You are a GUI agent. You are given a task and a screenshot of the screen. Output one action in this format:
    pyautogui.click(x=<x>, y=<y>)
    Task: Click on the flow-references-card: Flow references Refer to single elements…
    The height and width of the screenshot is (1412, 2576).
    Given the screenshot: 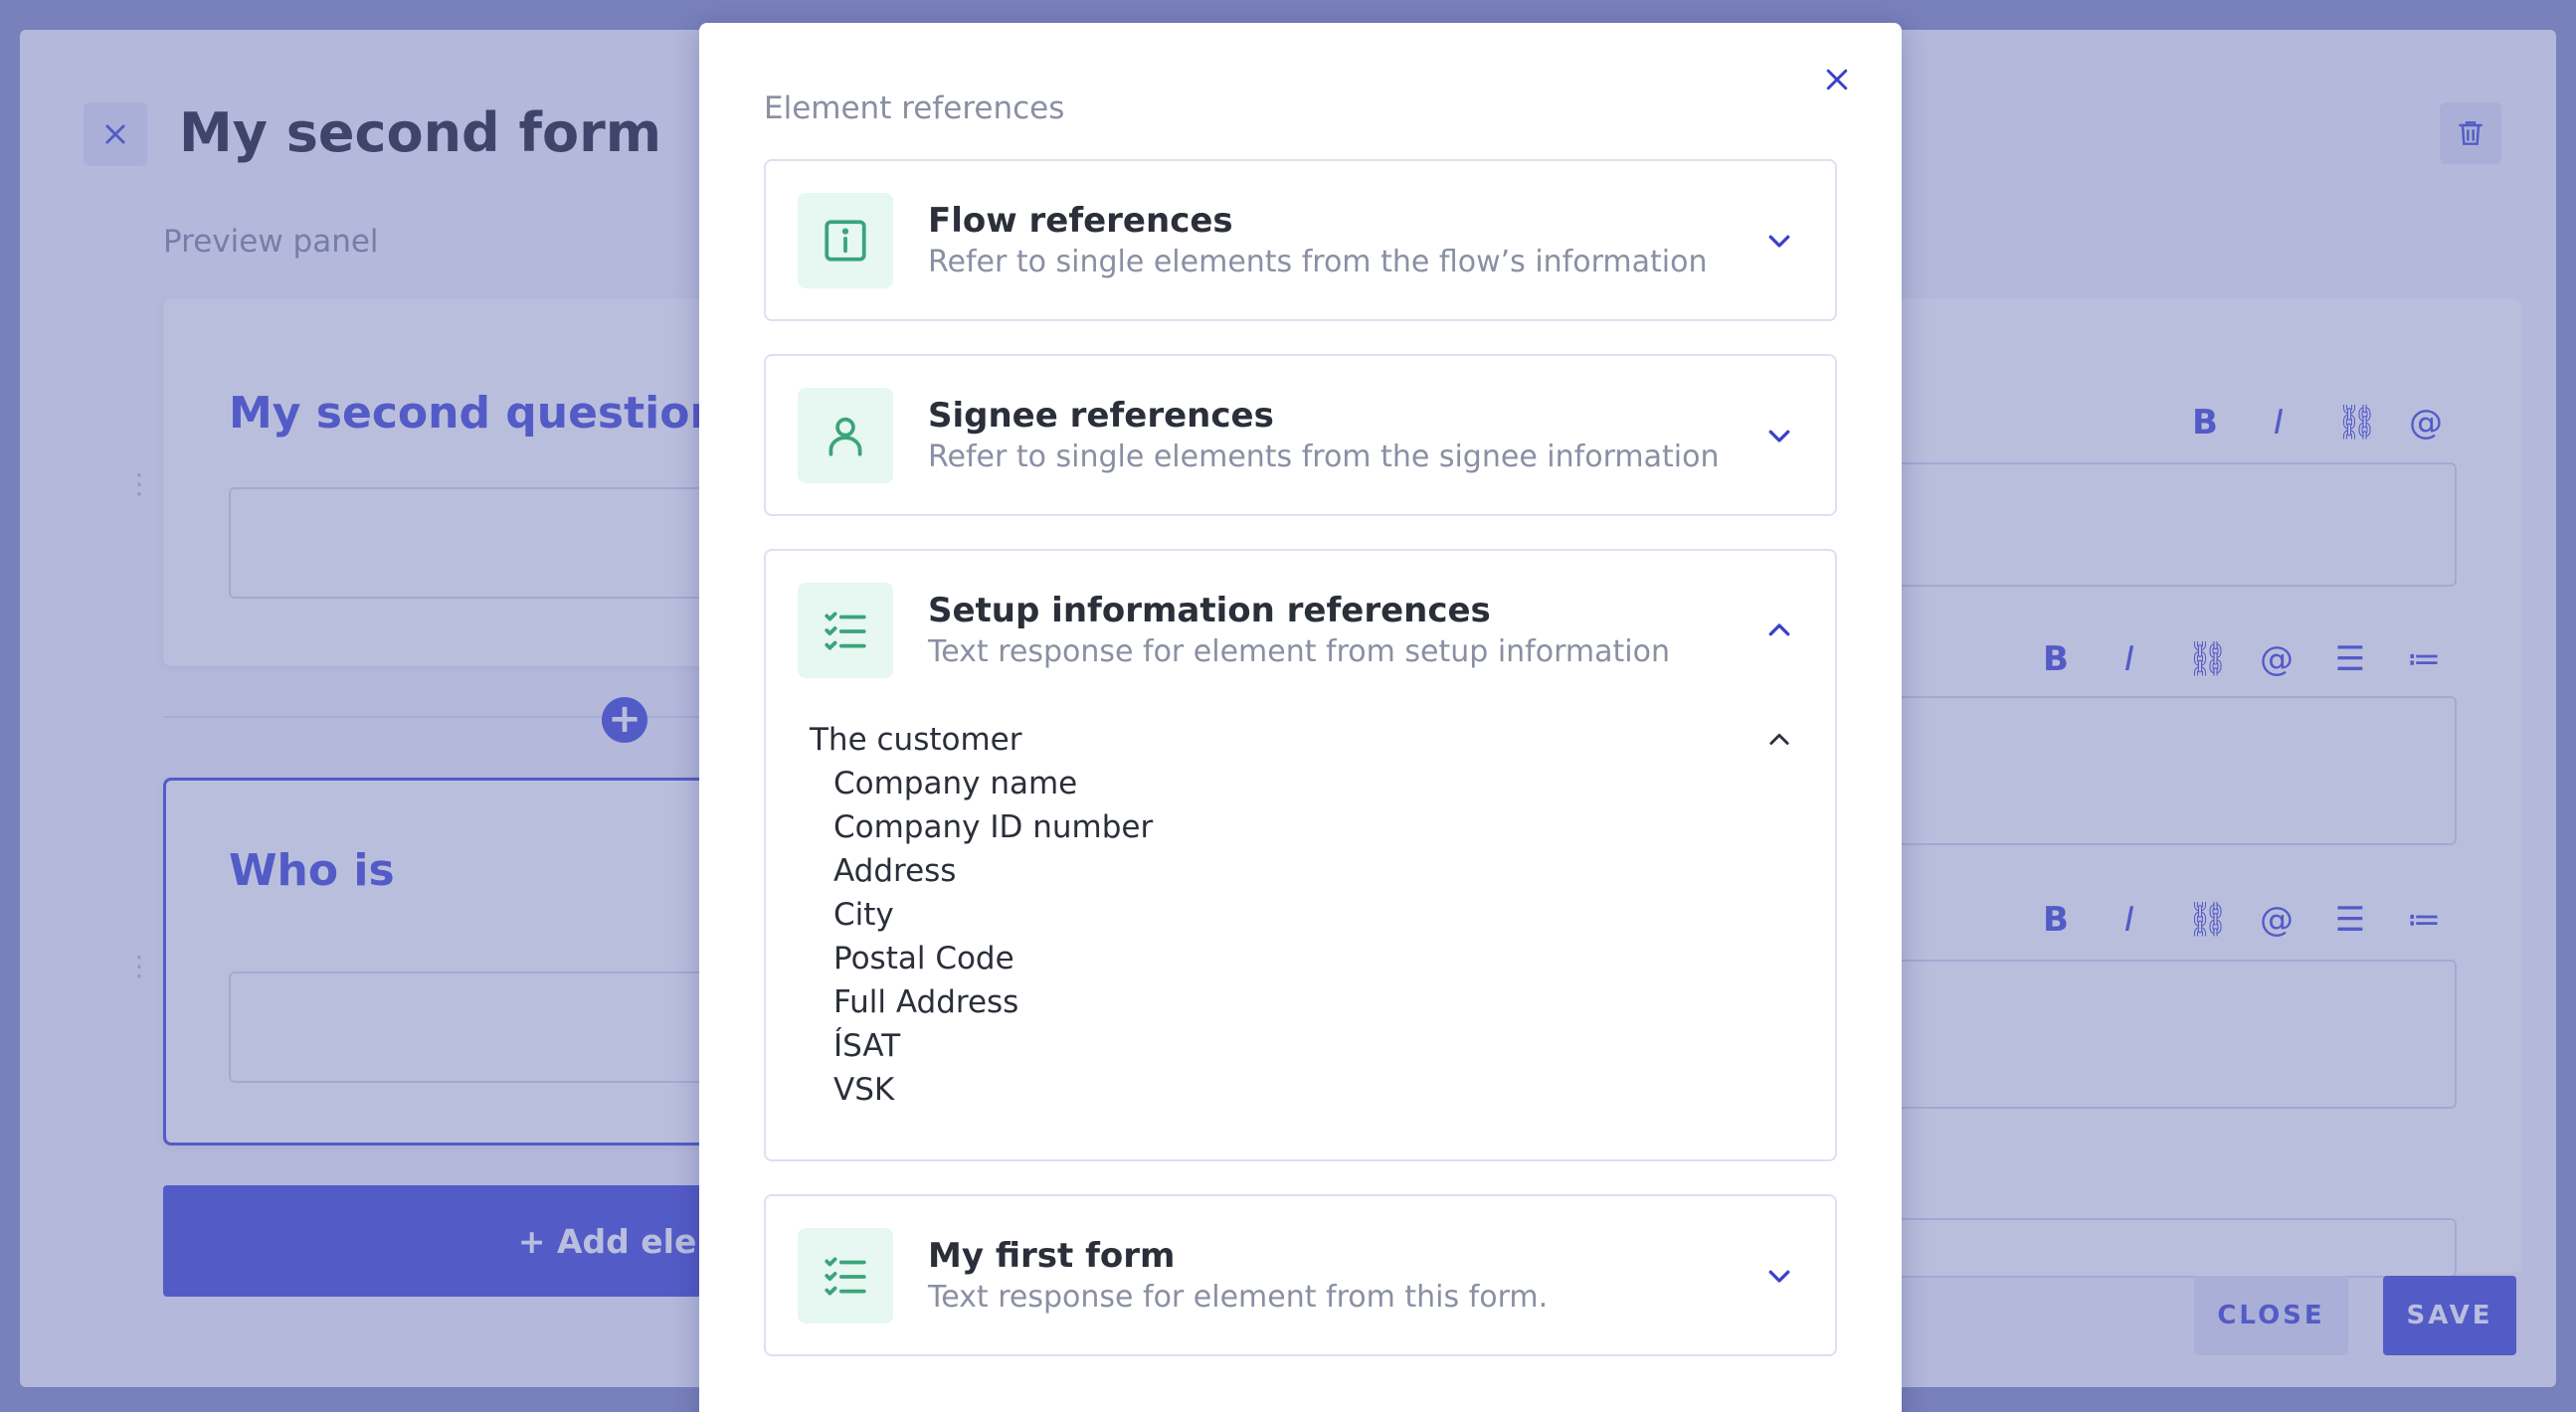 What is the action you would take?
    pyautogui.click(x=1300, y=240)
    